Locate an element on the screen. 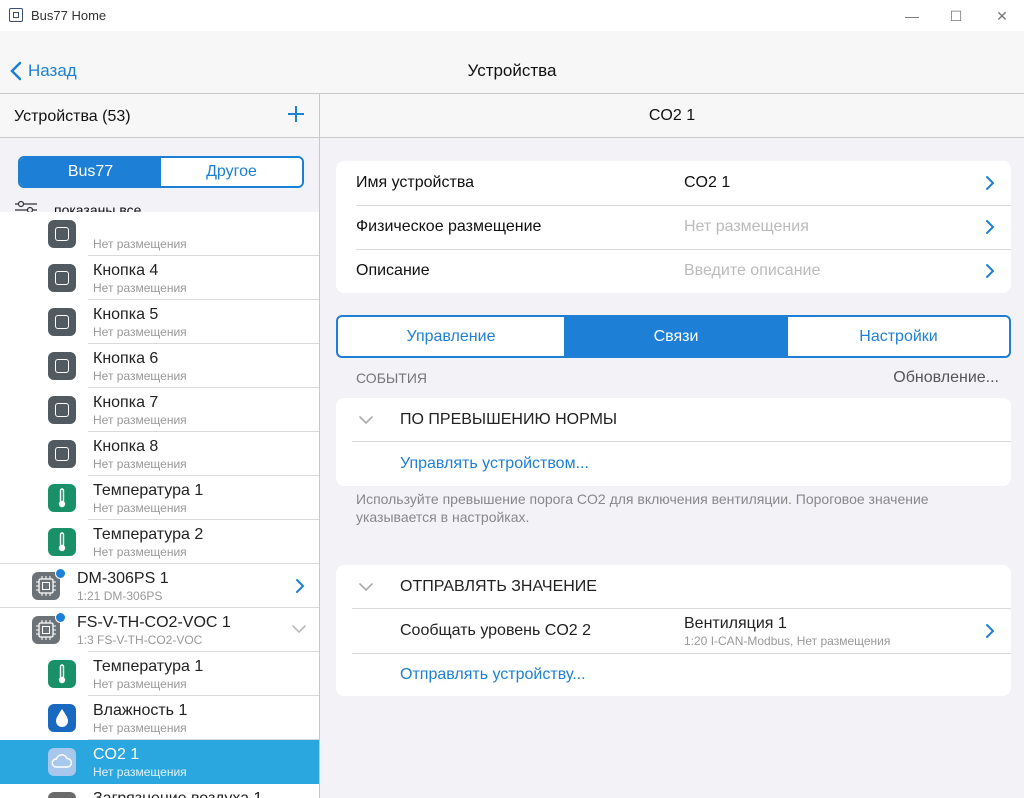 Image resolution: width=1024 pixels, height=798 pixels. cloud-icon is located at coordinates (62, 762).